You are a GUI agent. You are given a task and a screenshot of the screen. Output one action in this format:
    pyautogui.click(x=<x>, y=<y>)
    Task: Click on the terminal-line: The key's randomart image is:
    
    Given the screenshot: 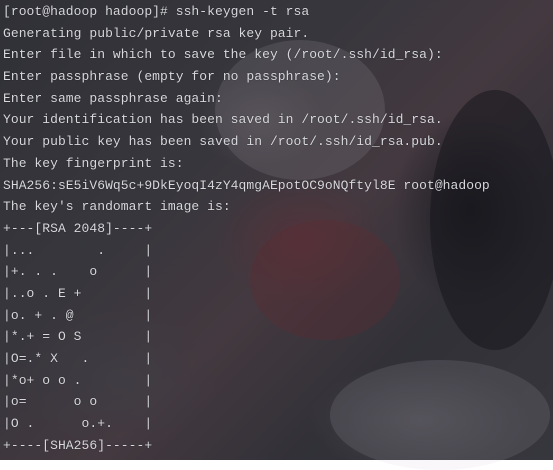 What is the action you would take?
    pyautogui.click(x=117, y=207)
    